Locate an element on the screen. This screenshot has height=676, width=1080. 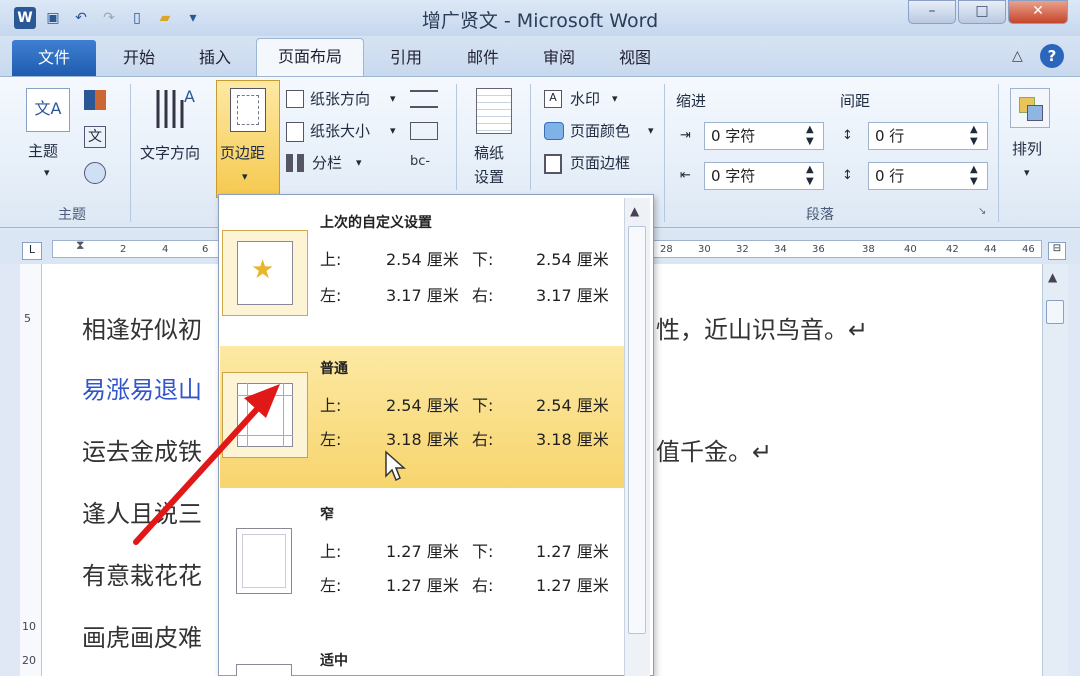
margin-option-title: 窄 is located at coordinates (327, 515).